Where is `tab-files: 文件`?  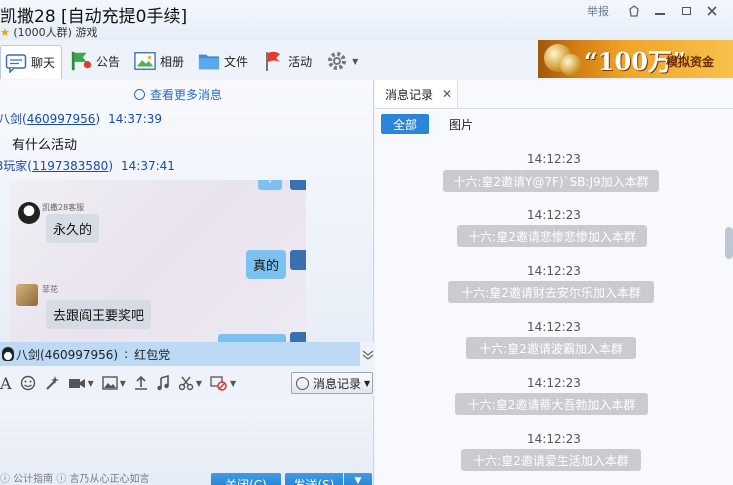 tab-files: 文件 is located at coordinates (224, 61).